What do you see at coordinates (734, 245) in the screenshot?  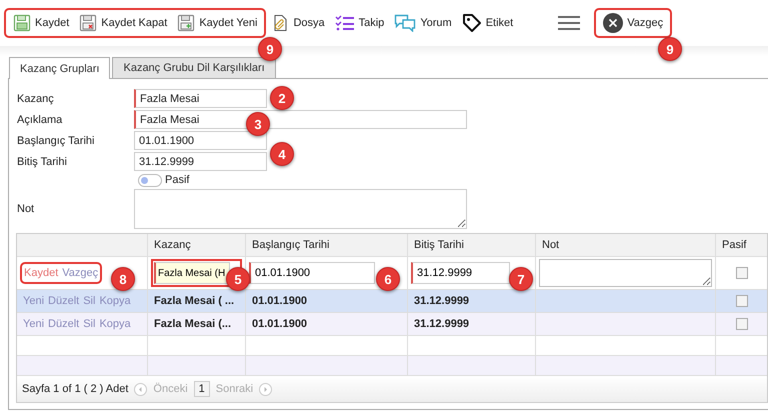 I see `column-header: Pasif` at bounding box center [734, 245].